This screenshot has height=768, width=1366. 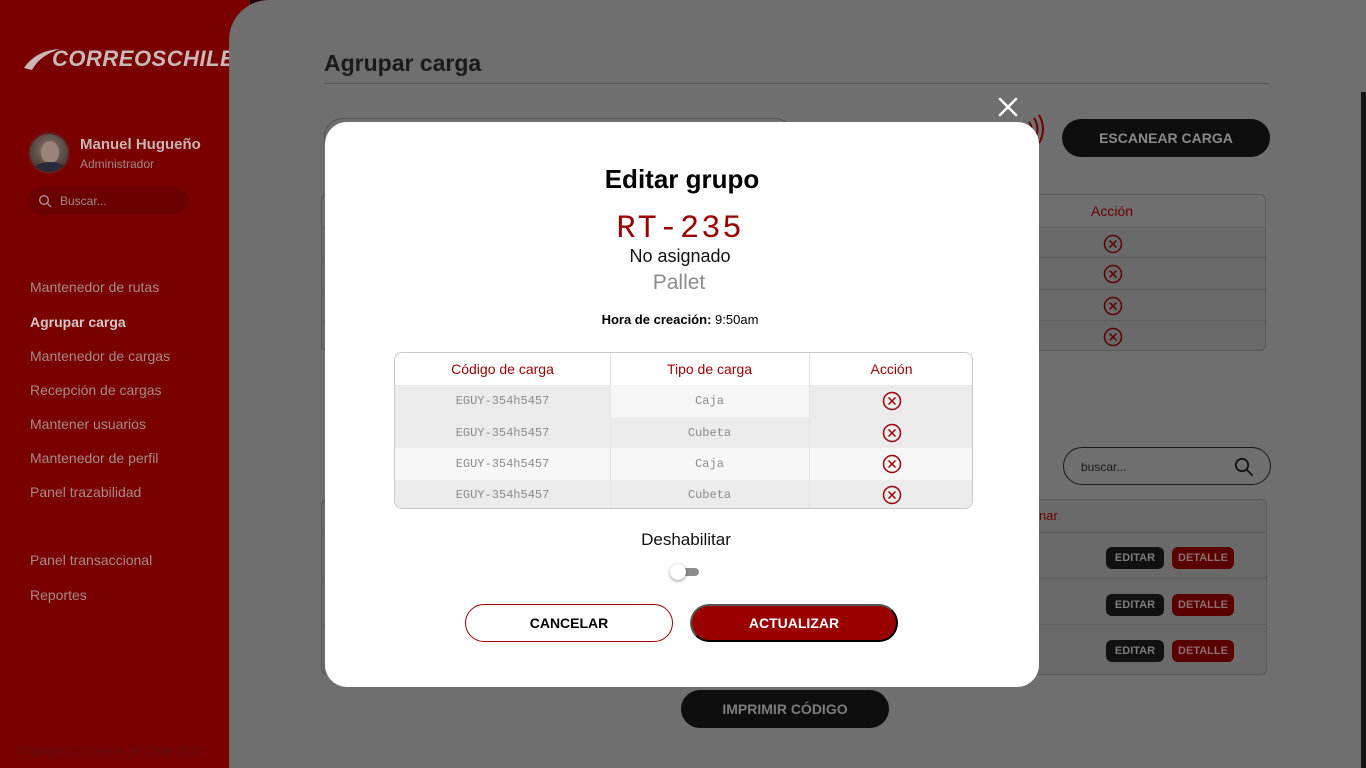 What do you see at coordinates (656, 319) in the screenshot?
I see `creation-time-label: Hora de creación:` at bounding box center [656, 319].